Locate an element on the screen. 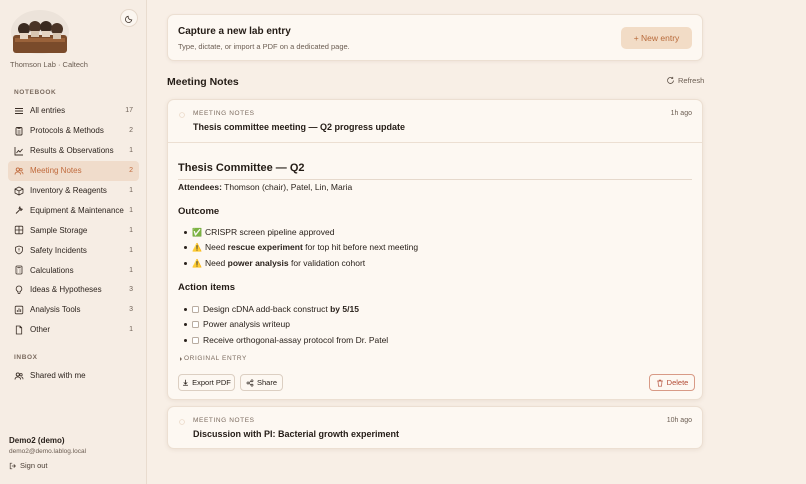 This screenshot has height=484, width=806. note-pin-icon is located at coordinates (182, 115).